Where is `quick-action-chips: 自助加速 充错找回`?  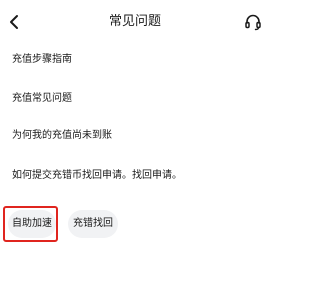
quick-action-chips: 自助加速 充错找回 is located at coordinates (135, 226).